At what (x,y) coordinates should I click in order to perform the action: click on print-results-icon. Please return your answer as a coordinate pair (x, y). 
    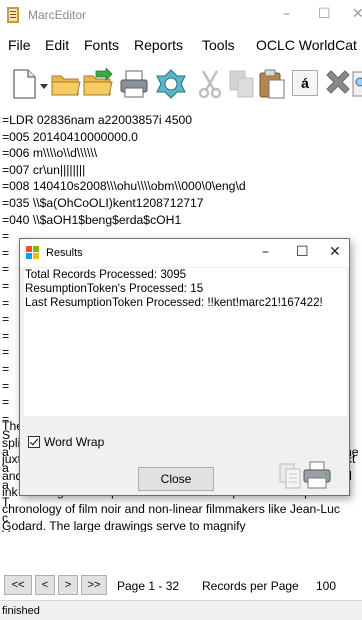
    Looking at the image, I should click on (317, 475).